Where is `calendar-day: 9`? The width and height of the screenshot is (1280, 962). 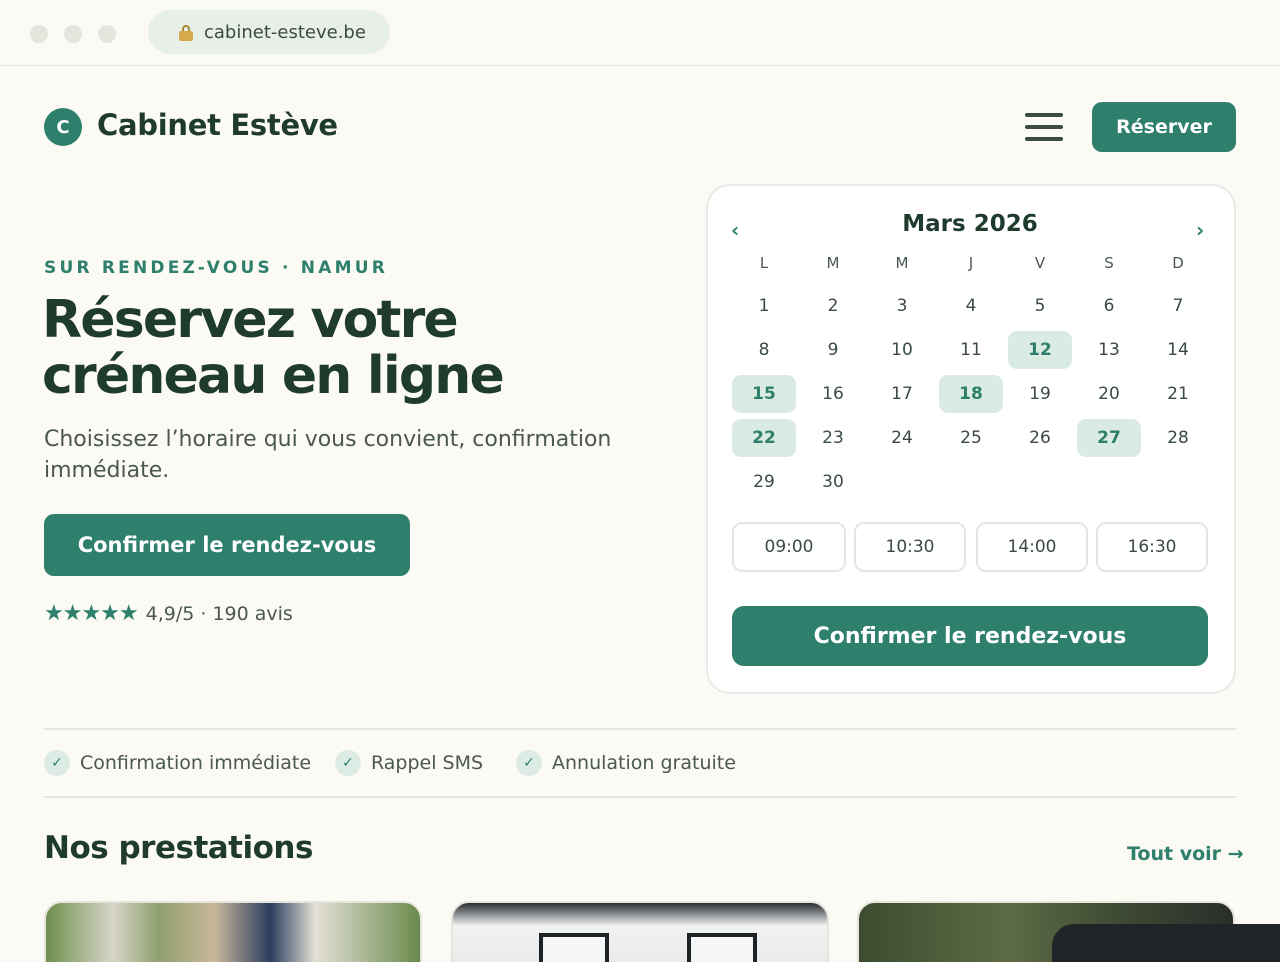
calendar-day: 9 is located at coordinates (833, 350).